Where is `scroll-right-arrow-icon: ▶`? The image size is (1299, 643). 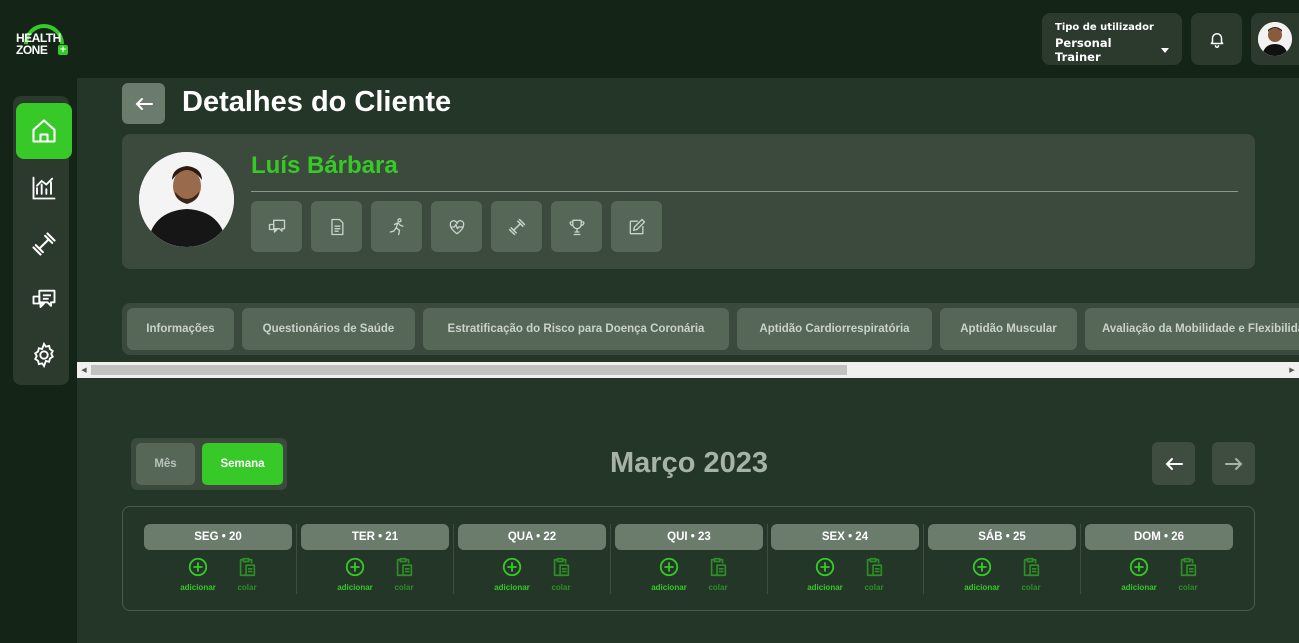 scroll-right-arrow-icon: ▶ is located at coordinates (1292, 370).